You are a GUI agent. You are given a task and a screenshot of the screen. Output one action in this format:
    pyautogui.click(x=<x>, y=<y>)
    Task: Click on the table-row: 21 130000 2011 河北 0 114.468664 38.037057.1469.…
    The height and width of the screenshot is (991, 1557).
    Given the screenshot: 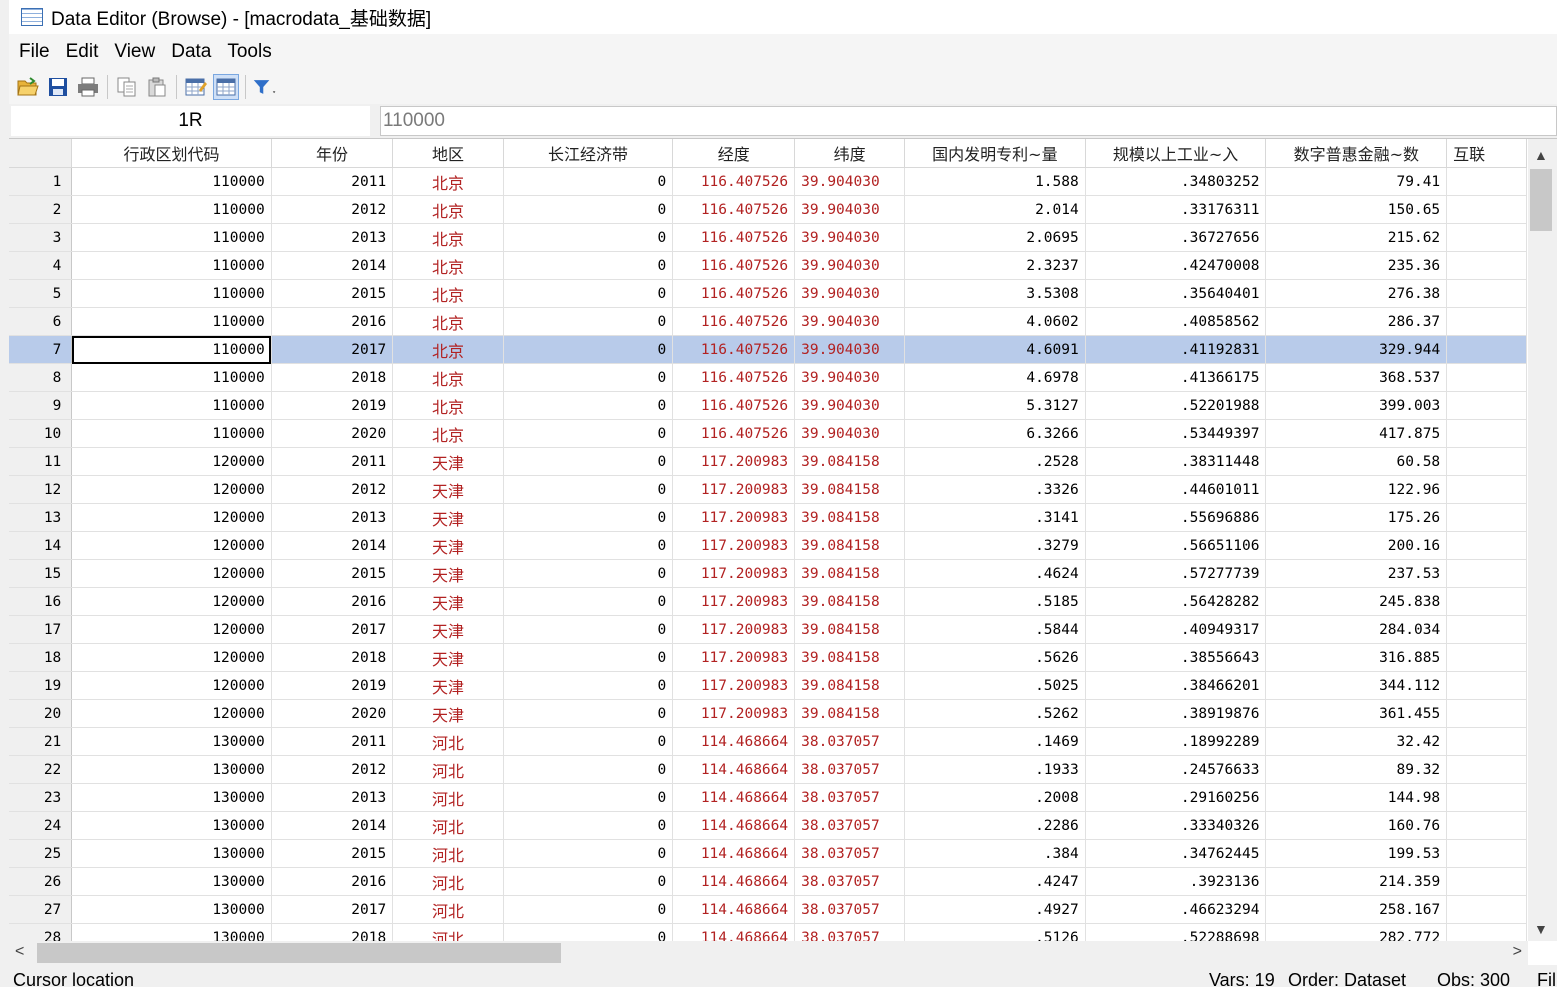 What is the action you would take?
    pyautogui.click(x=768, y=741)
    